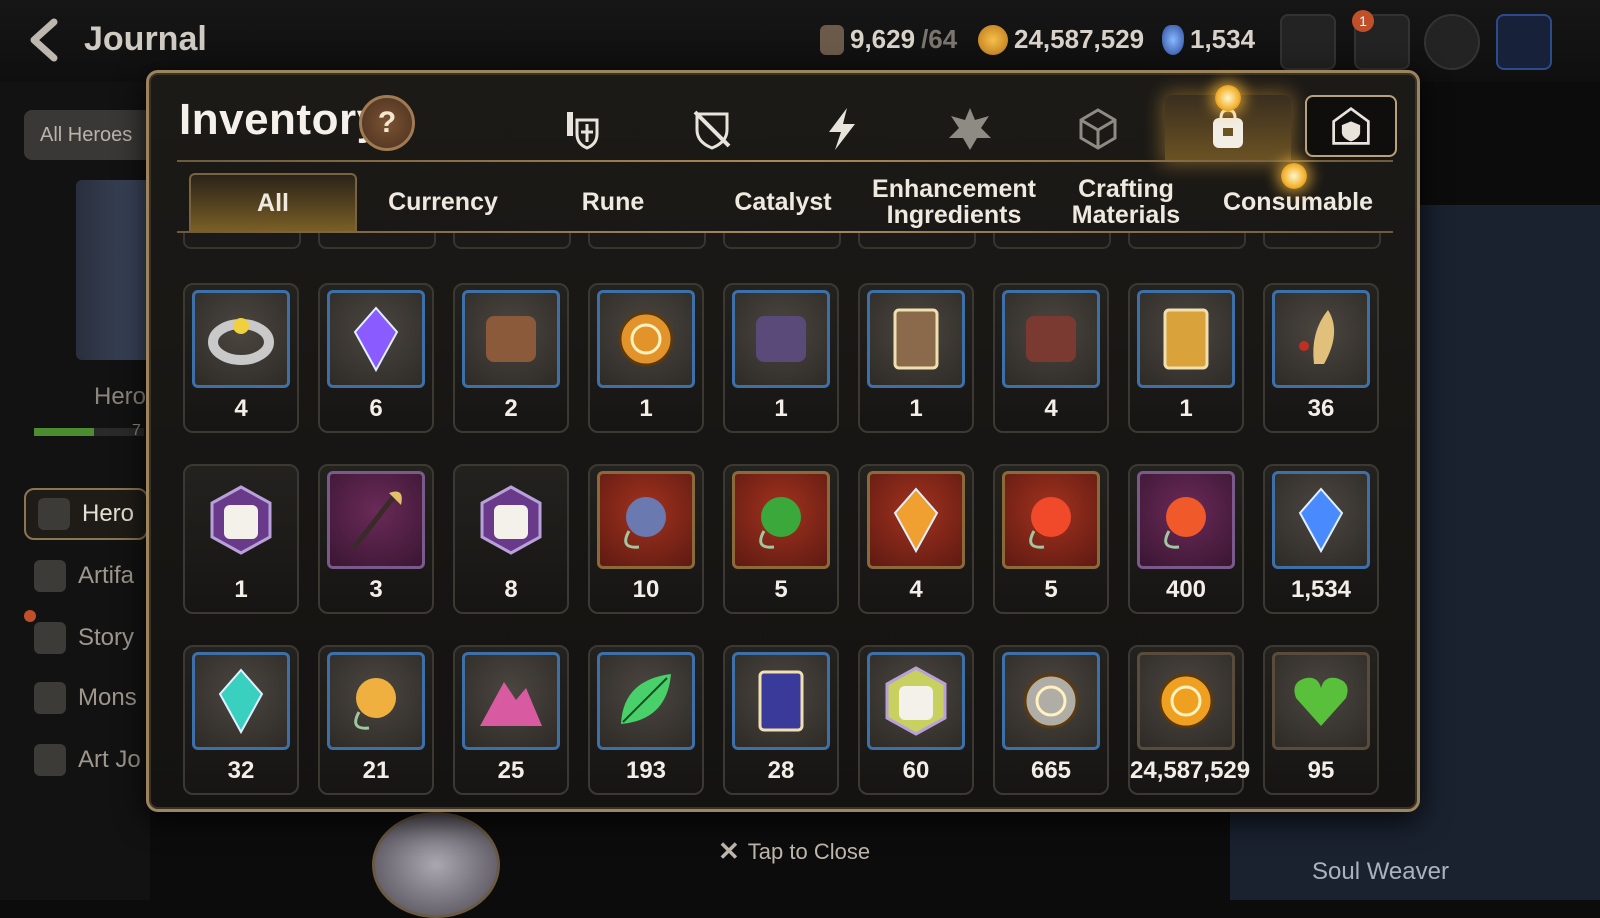 The height and width of the screenshot is (918, 1600). I want to click on flame-crystal-icon, so click(916, 520).